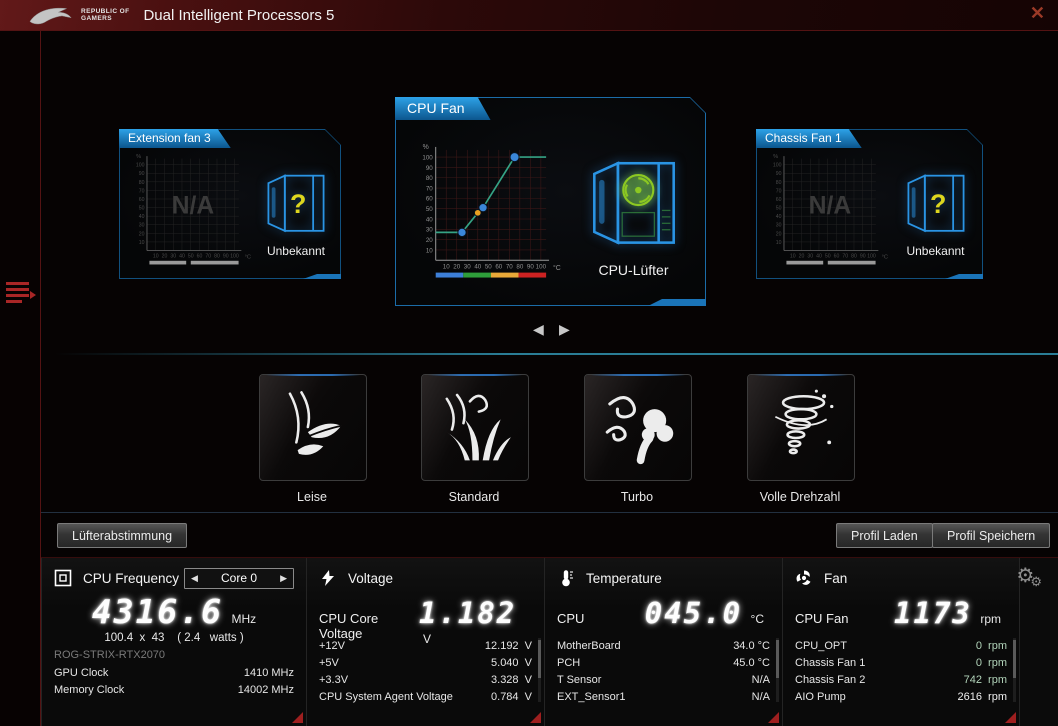 This screenshot has width=1058, height=726. I want to click on cpu-case-icon, so click(634, 204).